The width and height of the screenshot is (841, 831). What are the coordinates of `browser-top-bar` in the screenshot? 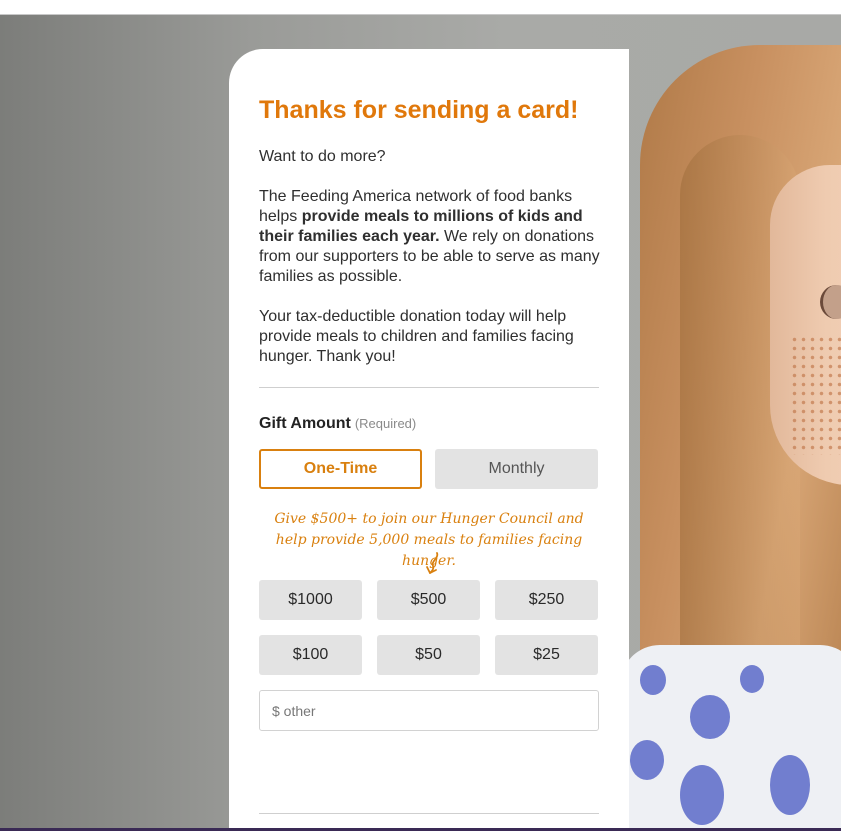 It's located at (420, 7).